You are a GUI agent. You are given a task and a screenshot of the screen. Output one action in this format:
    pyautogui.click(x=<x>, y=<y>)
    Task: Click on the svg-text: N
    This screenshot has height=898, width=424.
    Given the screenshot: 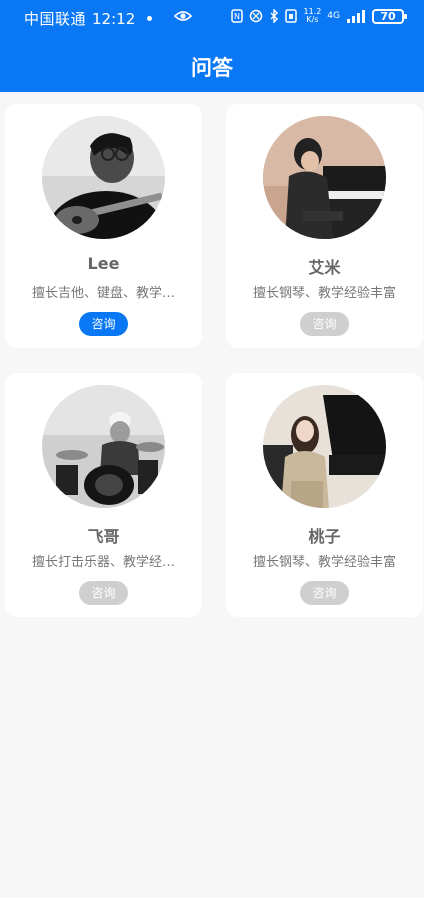 What is the action you would take?
    pyautogui.click(x=237, y=16)
    